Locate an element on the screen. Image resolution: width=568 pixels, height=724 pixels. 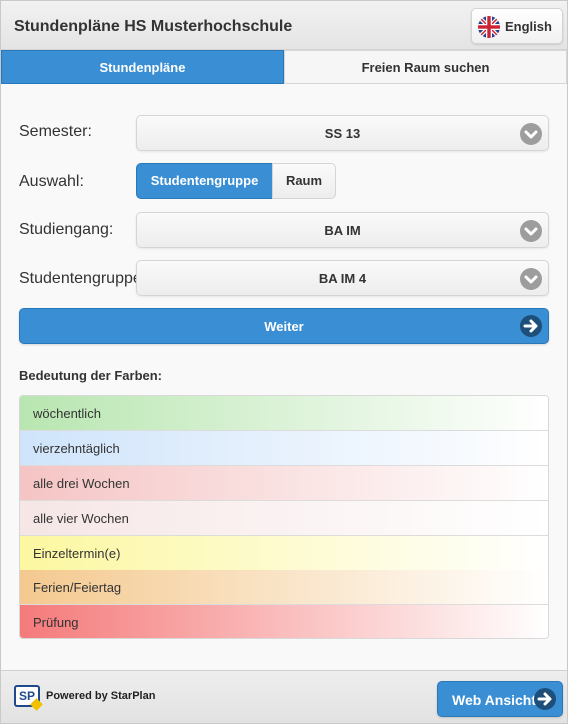
legend-item-label: wöchentlich is located at coordinates (67, 413).